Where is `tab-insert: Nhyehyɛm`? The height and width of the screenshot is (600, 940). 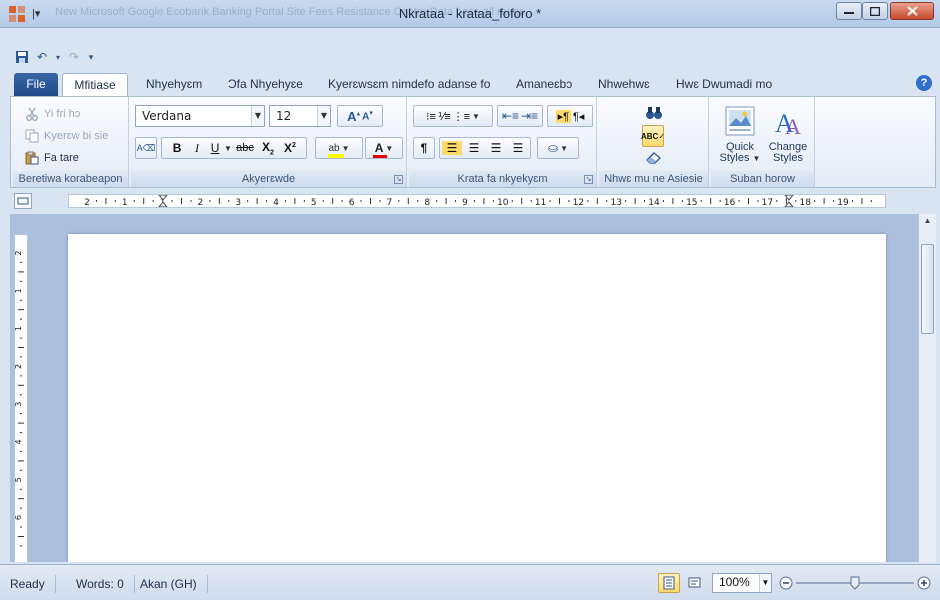
tab-insert: Nhyehyɛm is located at coordinates (174, 84).